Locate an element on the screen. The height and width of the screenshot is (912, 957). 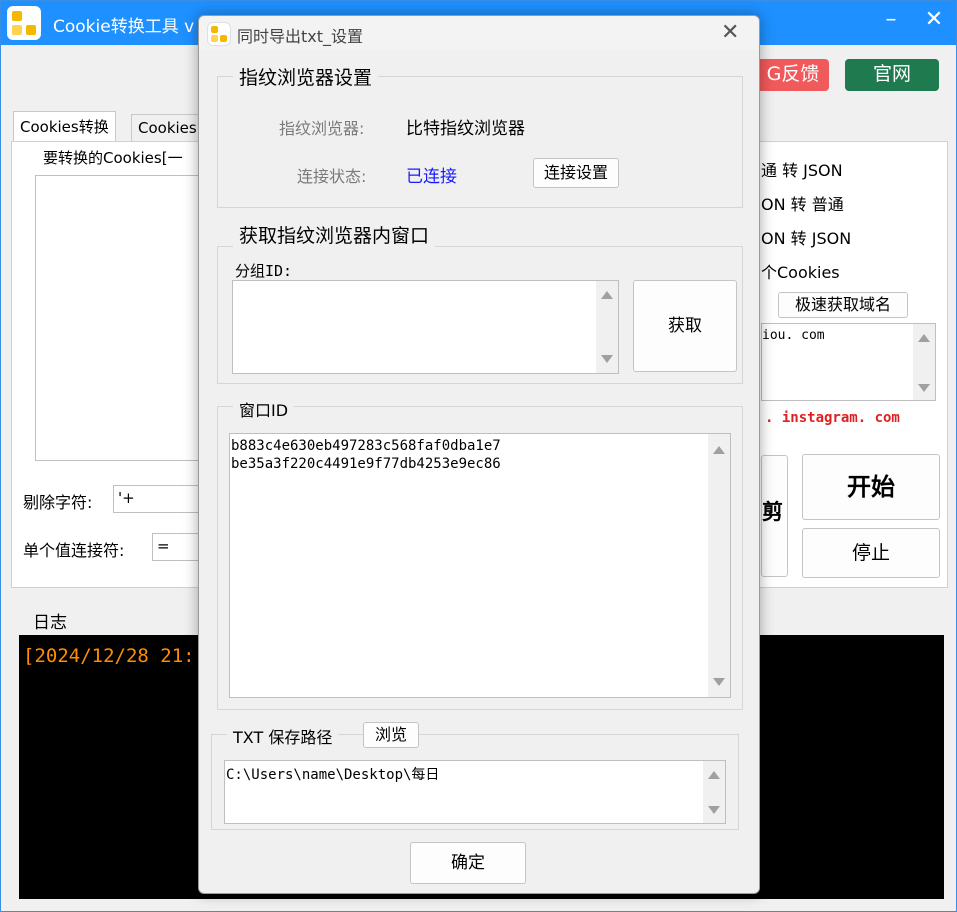
window-id-line-1: b883c4e630eb497283c568faf0dba1e7 is located at coordinates (366, 446).